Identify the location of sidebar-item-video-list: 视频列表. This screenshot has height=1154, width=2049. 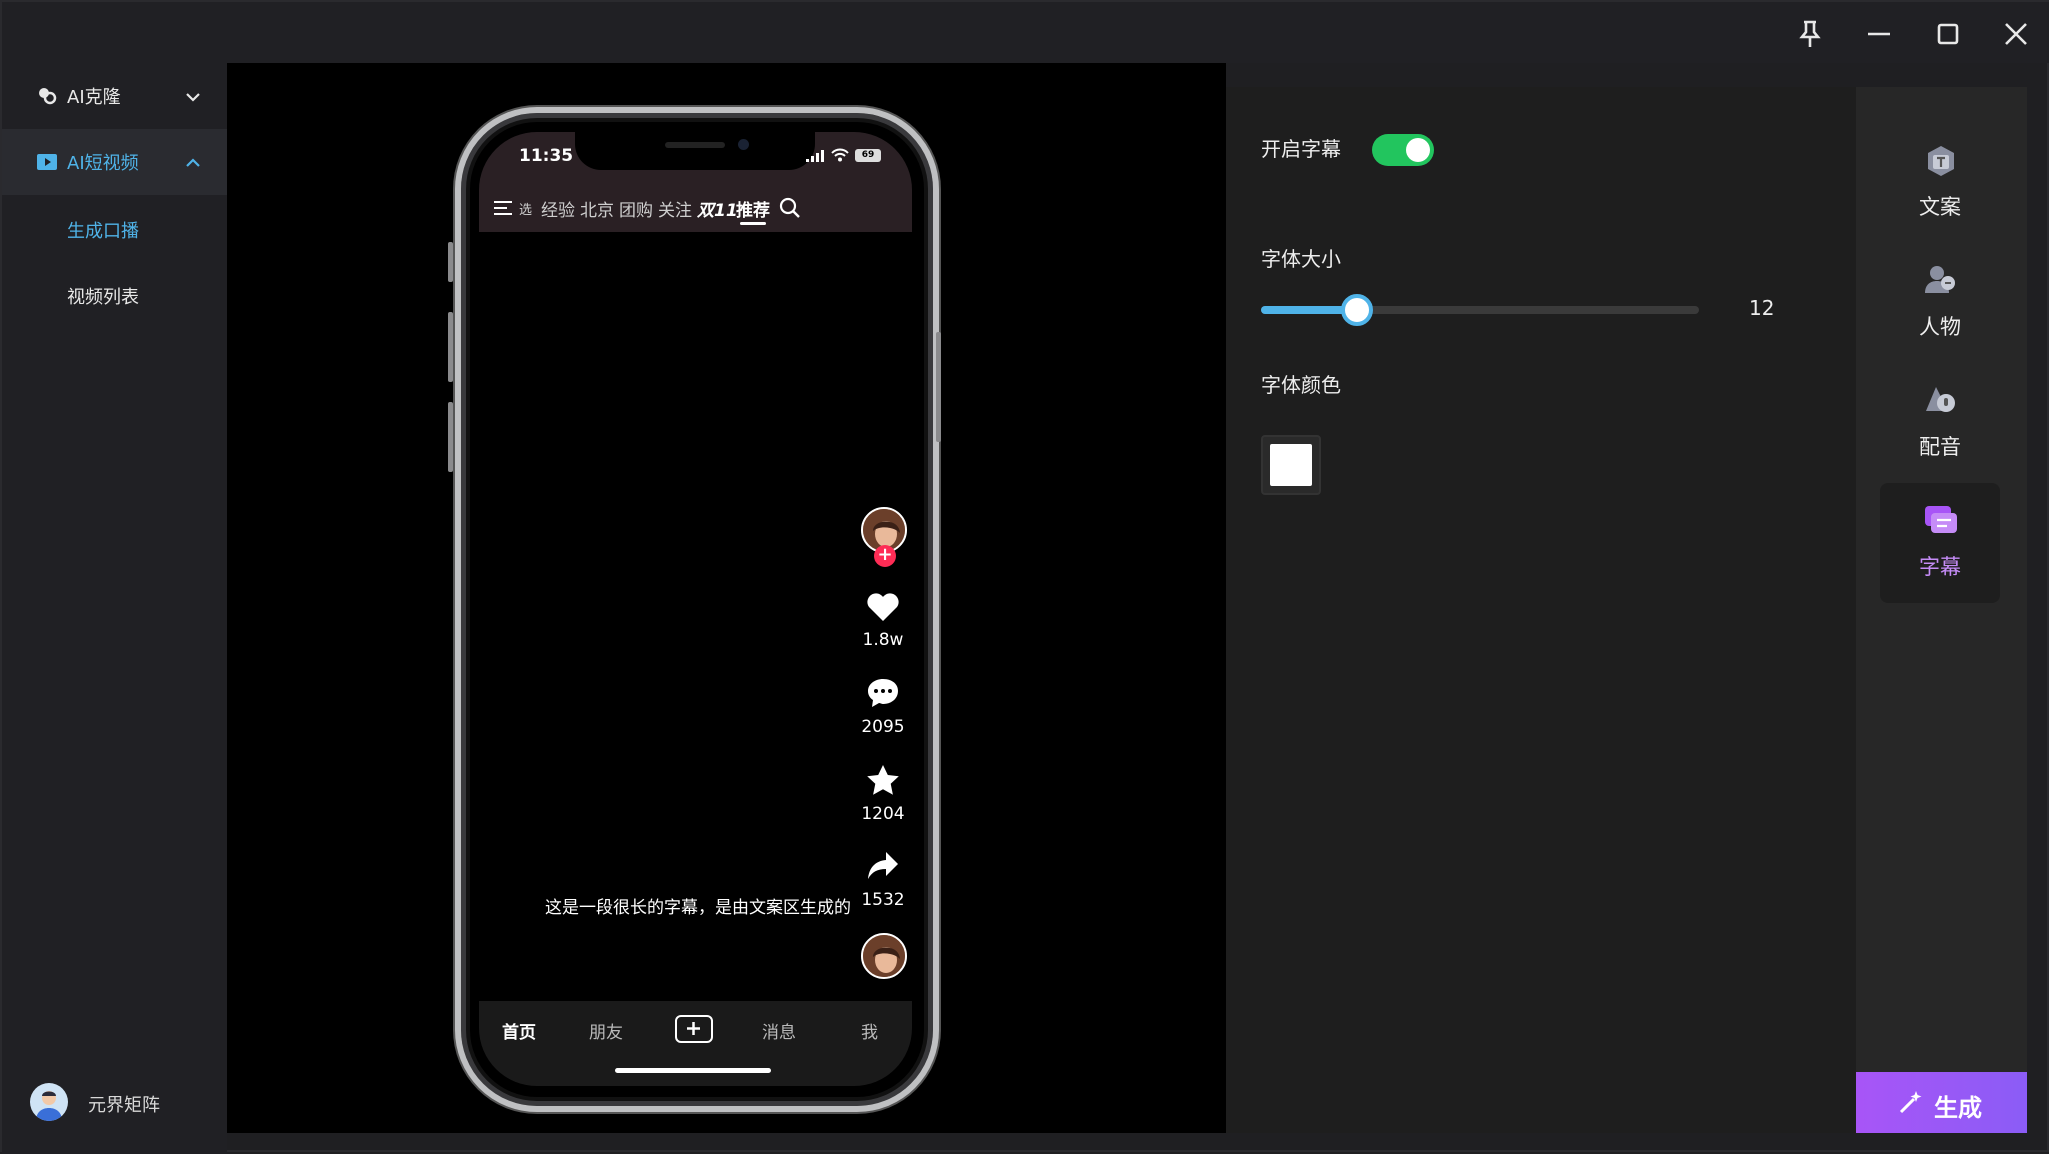
(114, 294).